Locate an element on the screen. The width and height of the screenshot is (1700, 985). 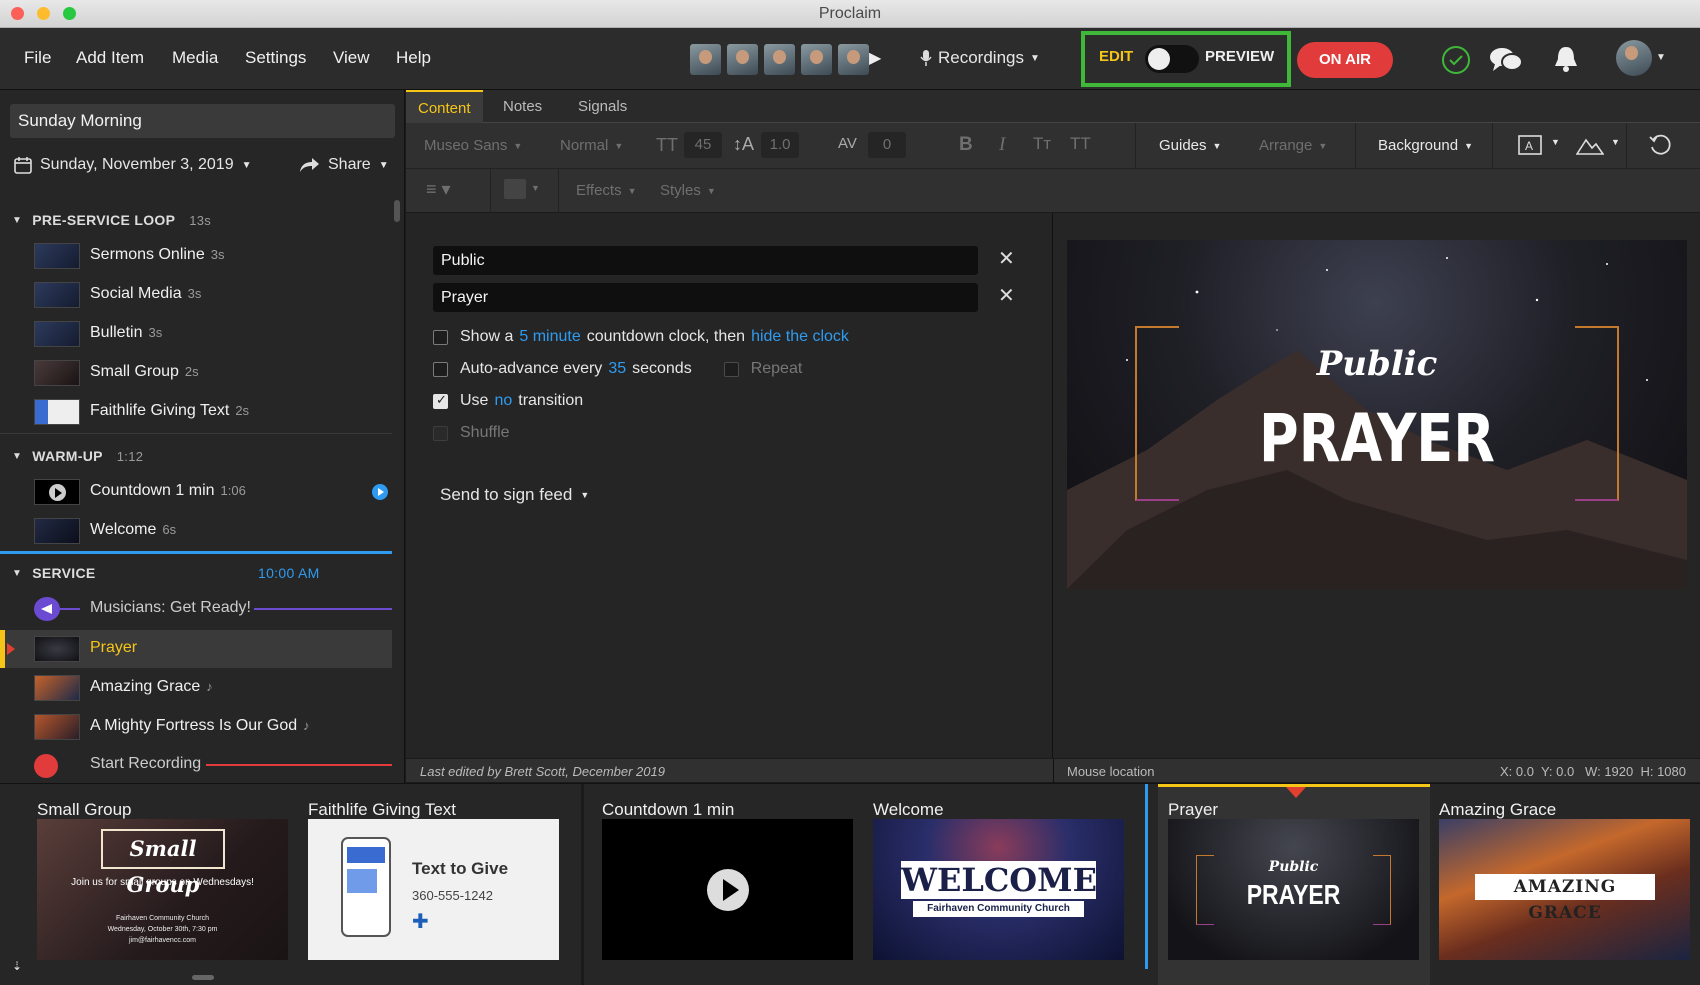
tab-notes: Notes is located at coordinates (522, 106).